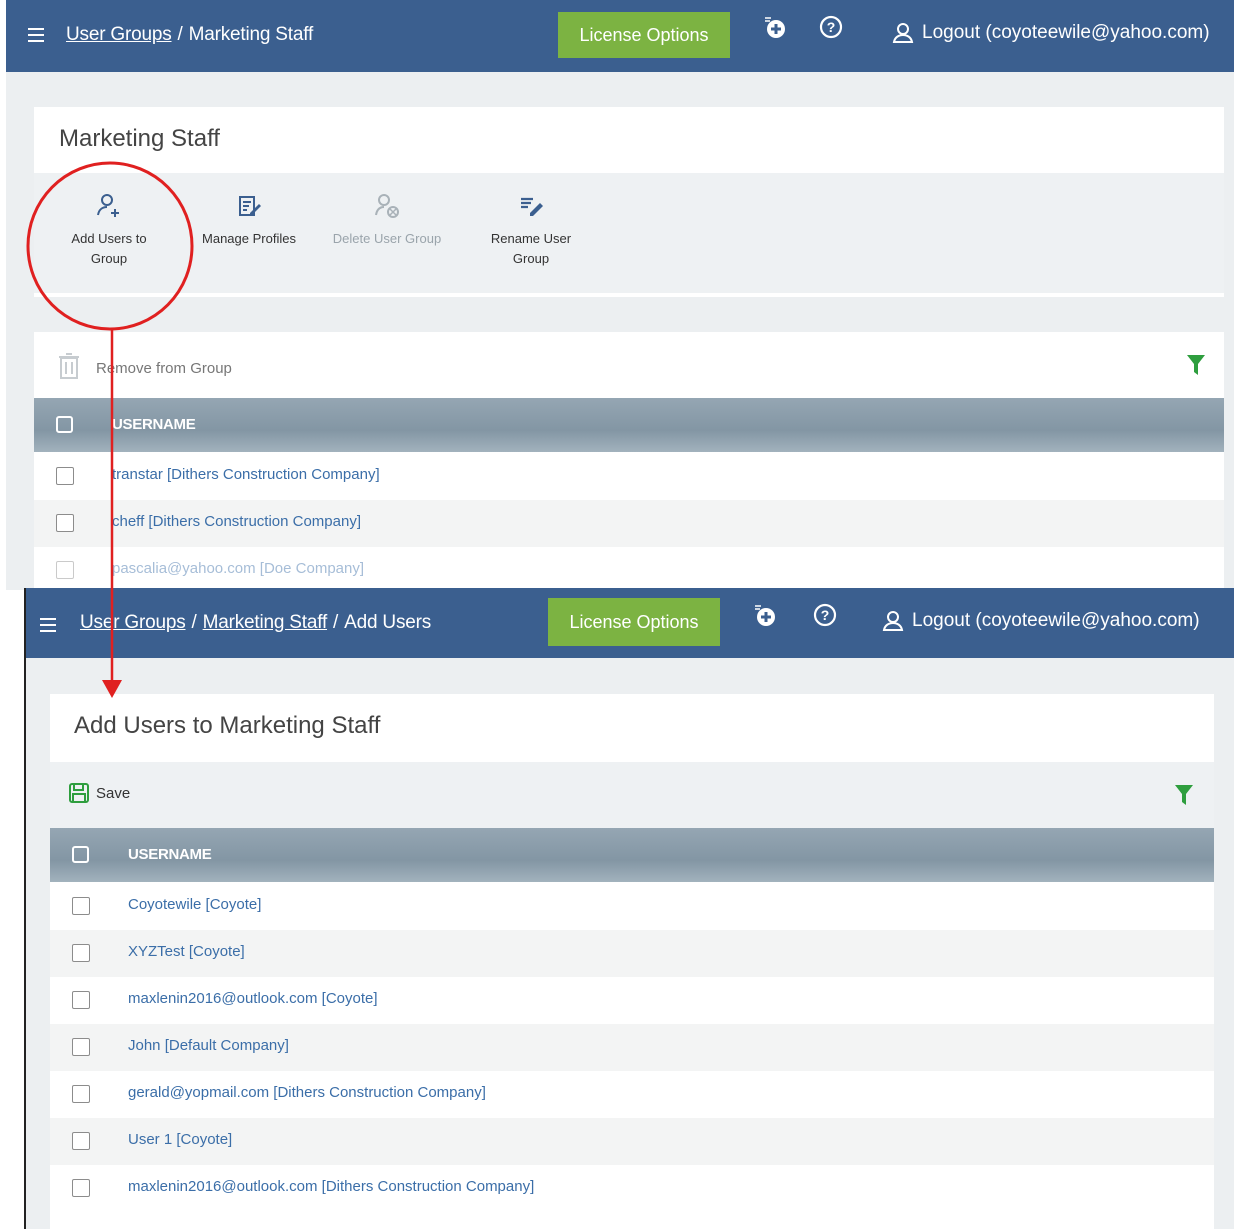 This screenshot has height=1229, width=1234. What do you see at coordinates (387, 206) in the screenshot?
I see `delete-user-icon` at bounding box center [387, 206].